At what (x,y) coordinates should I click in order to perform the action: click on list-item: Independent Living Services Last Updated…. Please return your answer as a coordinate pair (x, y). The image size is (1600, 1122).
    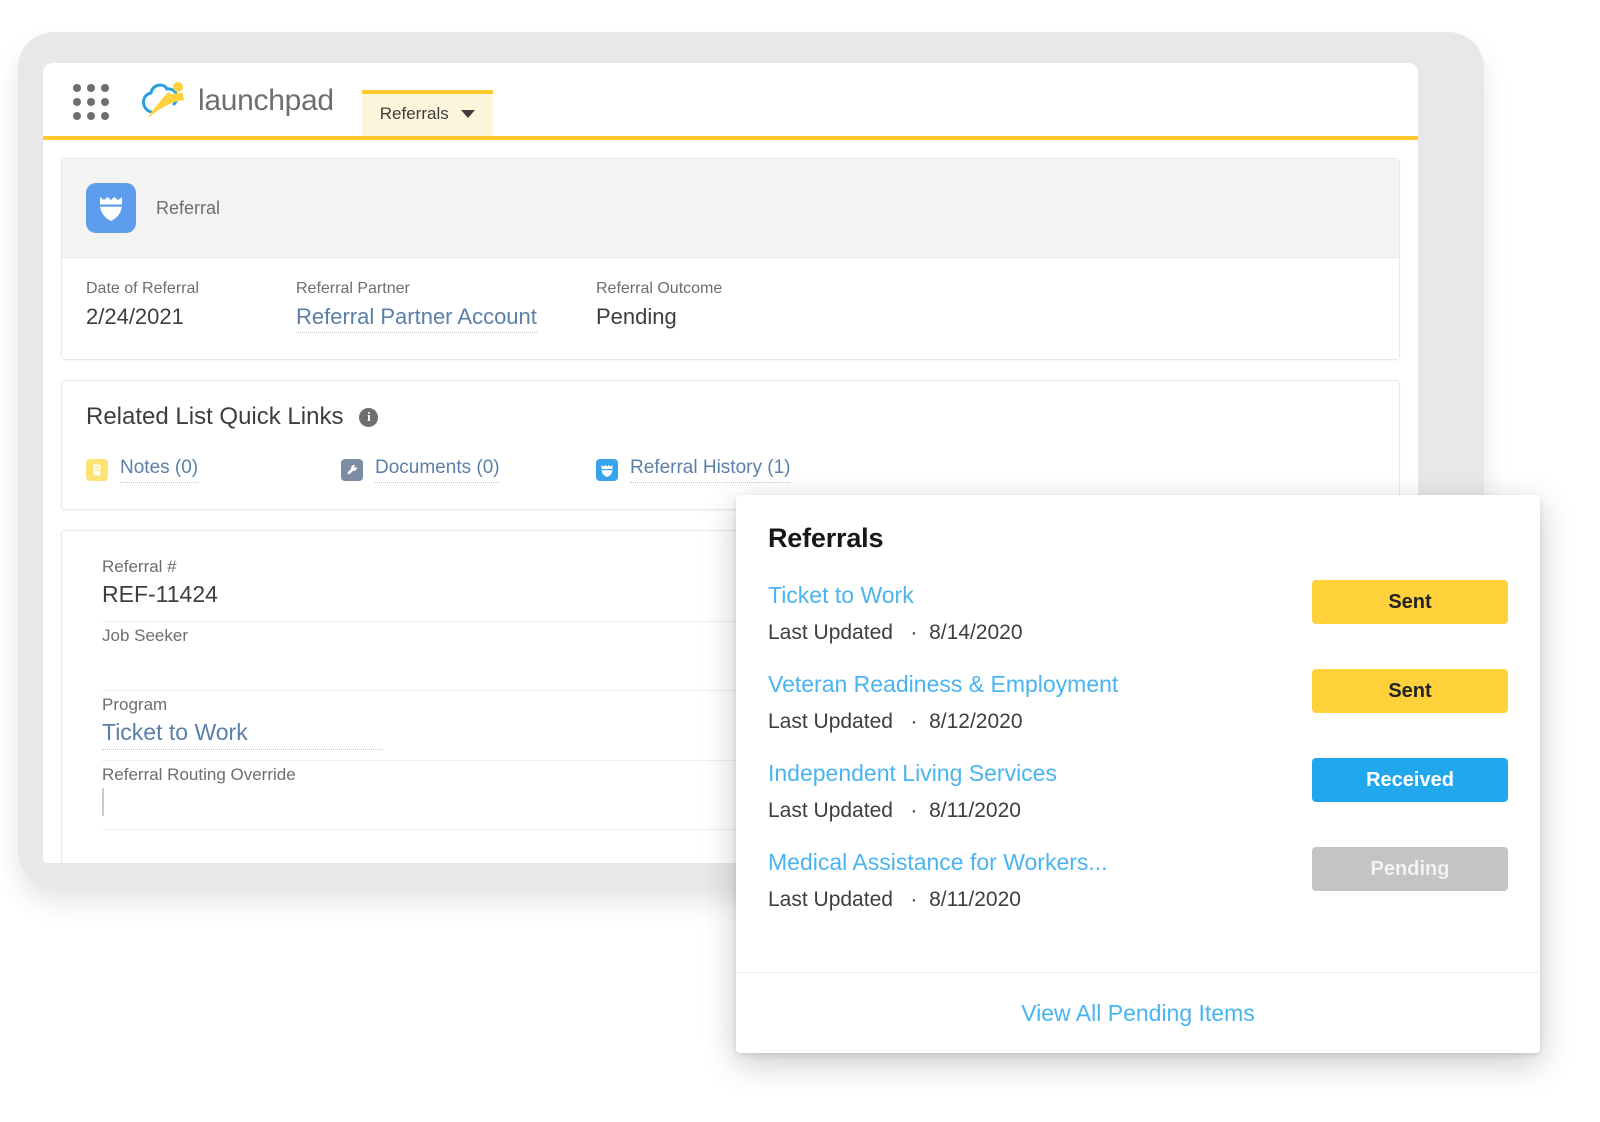
    Looking at the image, I should click on (1138, 789).